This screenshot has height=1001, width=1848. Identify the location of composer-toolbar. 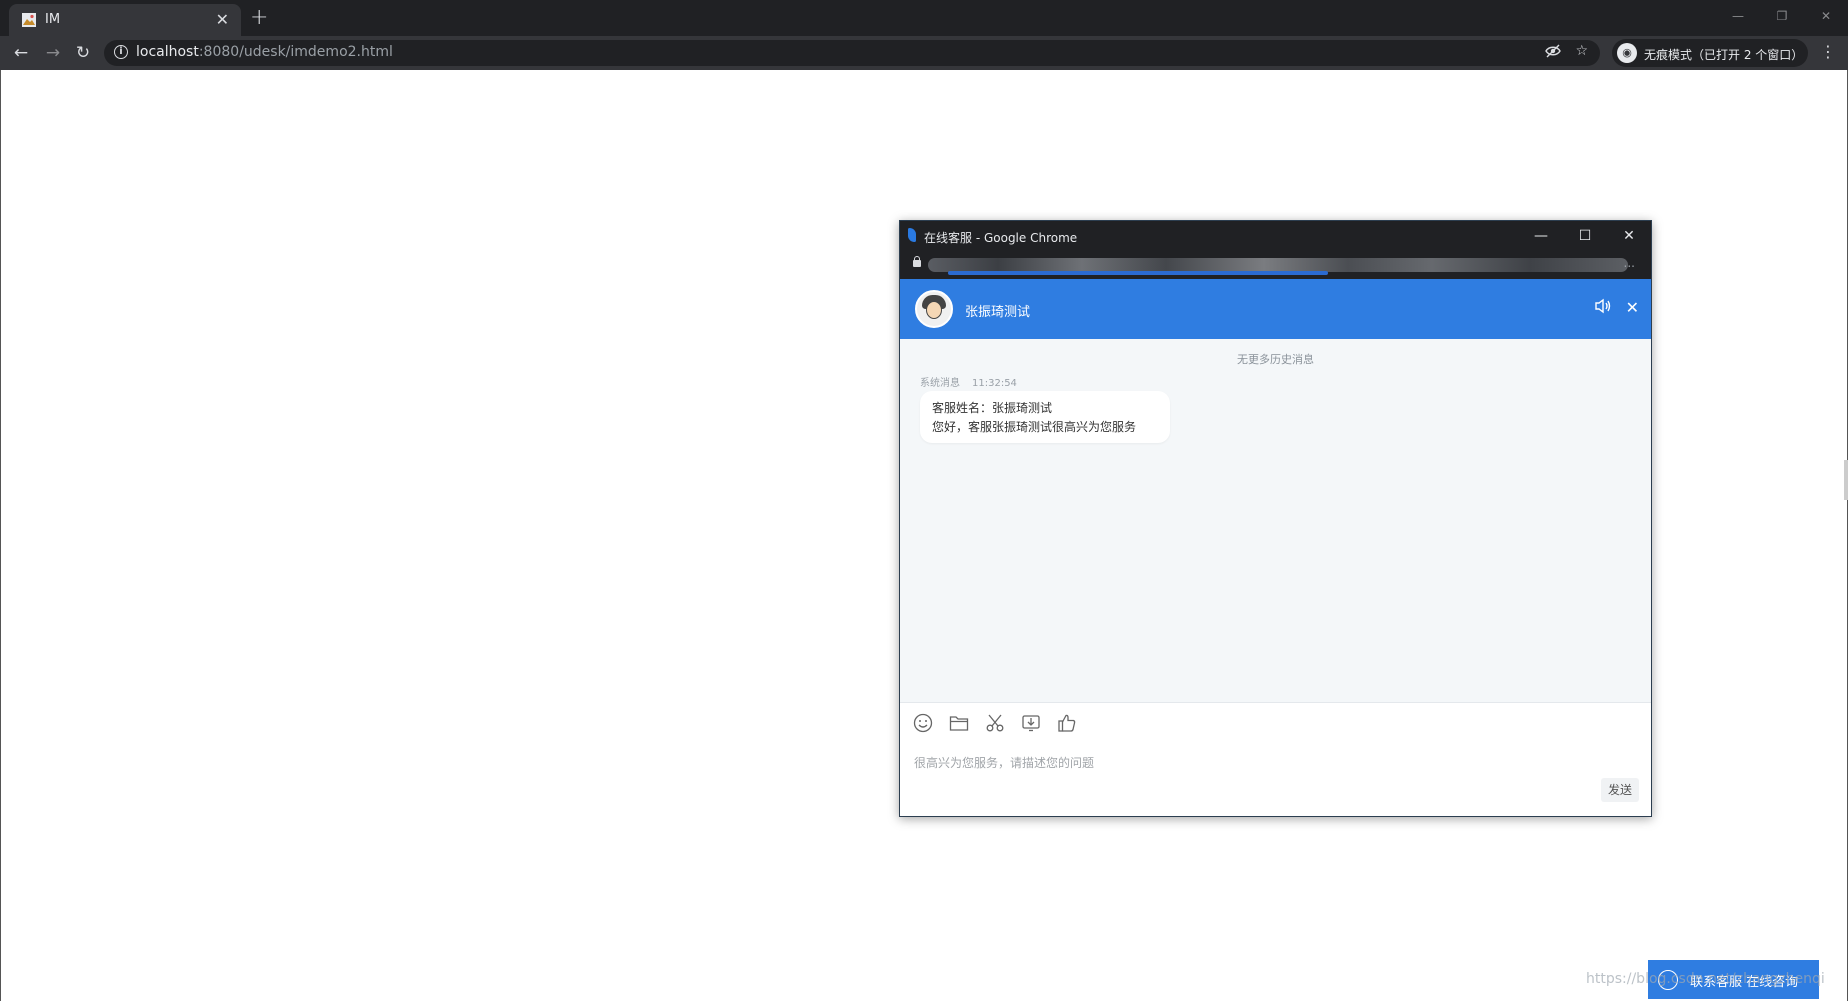
(995, 723).